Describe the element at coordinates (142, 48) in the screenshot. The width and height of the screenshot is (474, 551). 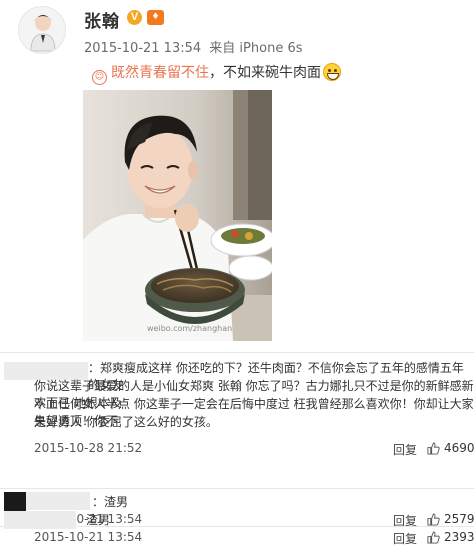
I see `post-timestamp: 2015-10-21 13:54` at that location.